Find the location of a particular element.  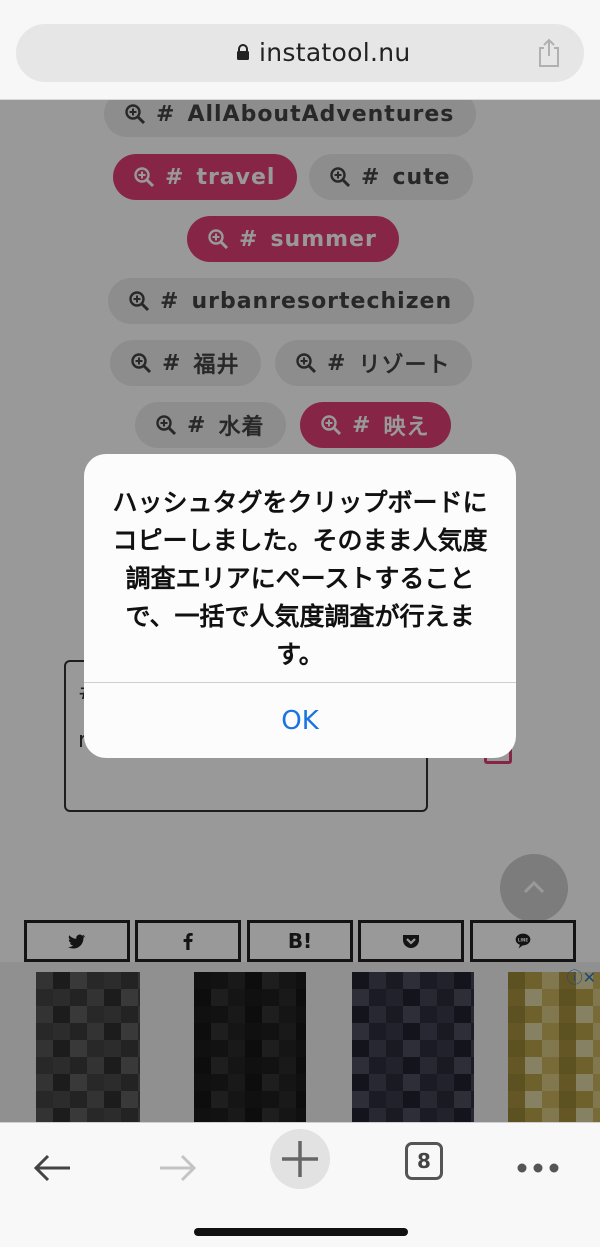

forward-arrow-icon is located at coordinates (178, 1168).